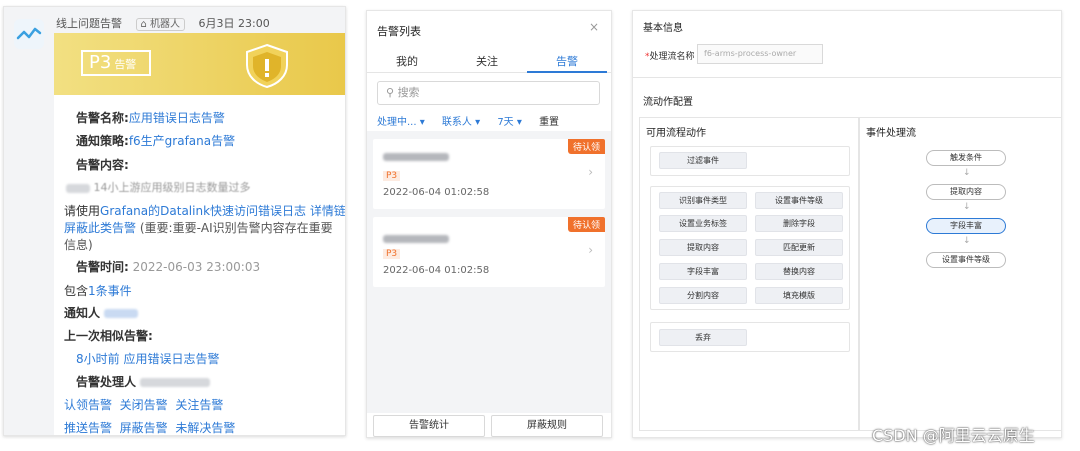  I want to click on handler-row: 告警处理人, so click(143, 381).